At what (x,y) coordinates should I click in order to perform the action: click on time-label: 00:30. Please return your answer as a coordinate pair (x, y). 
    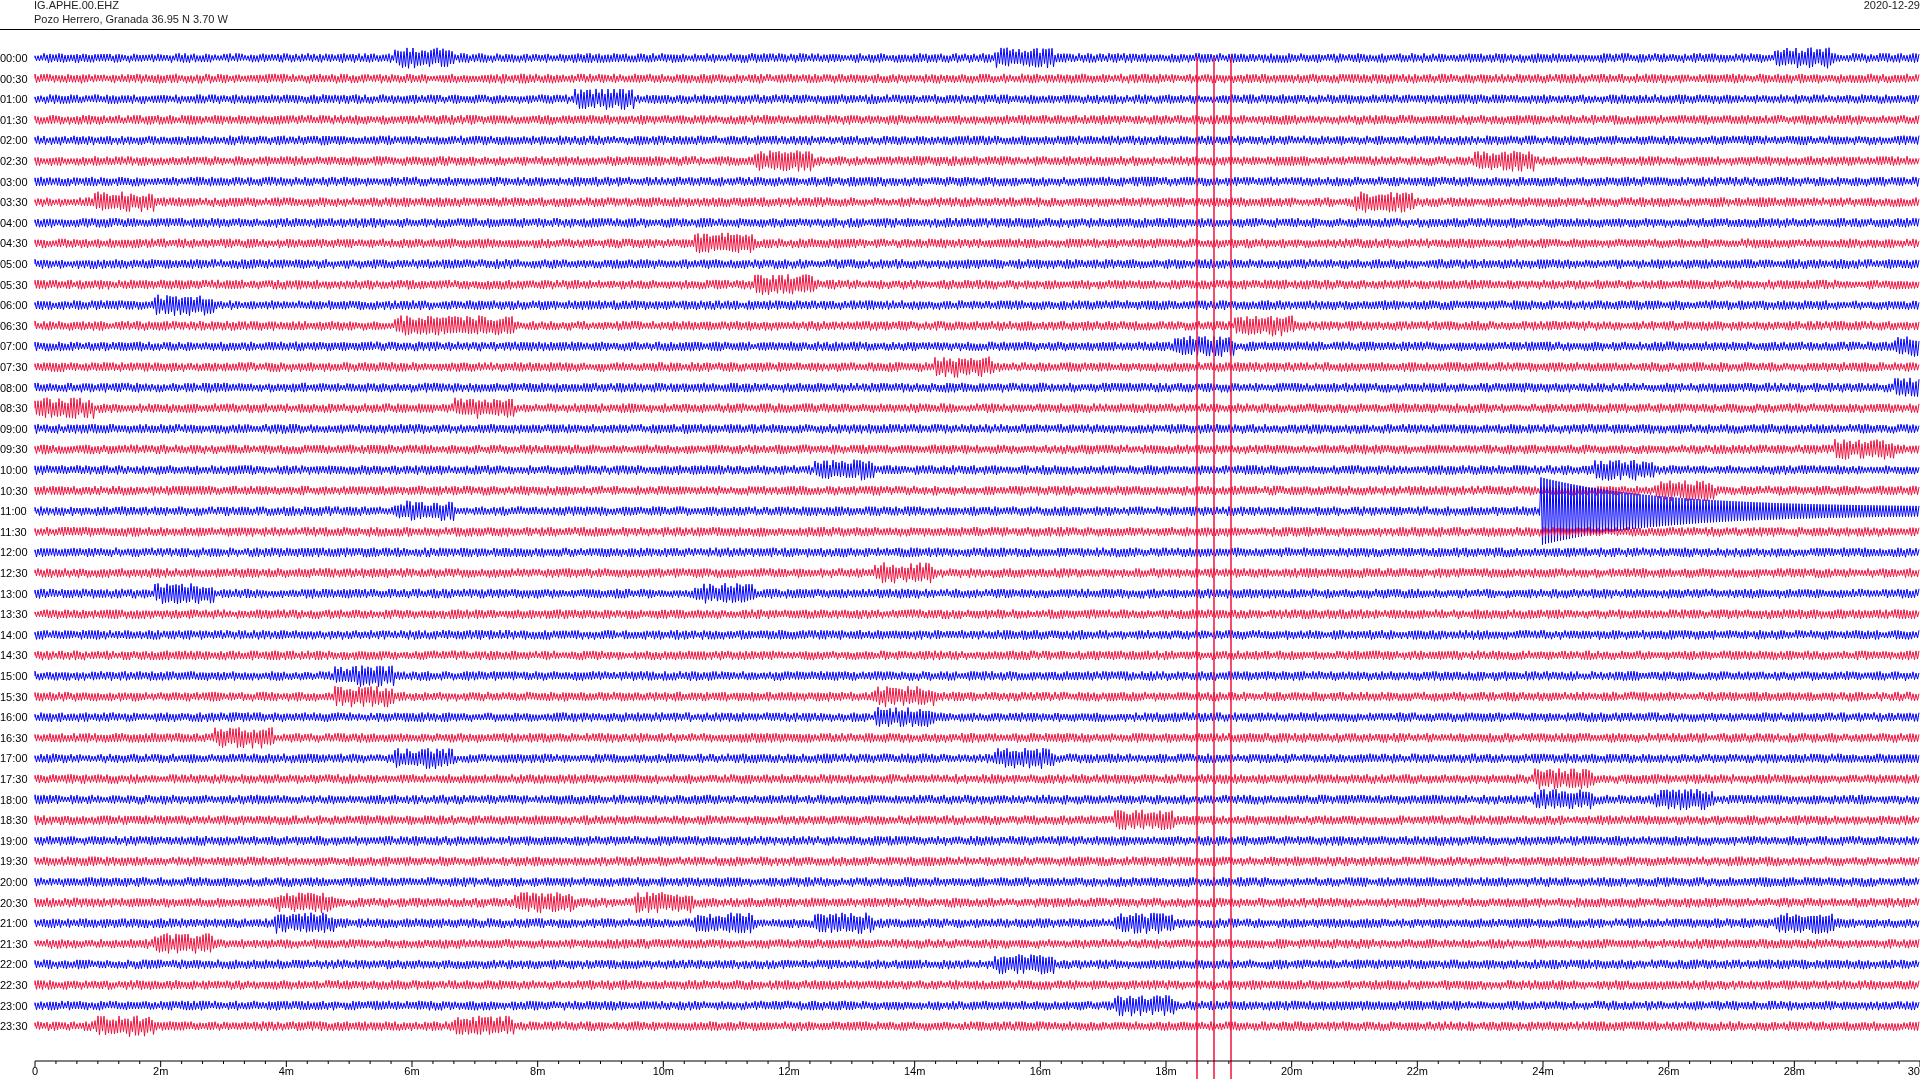
    Looking at the image, I should click on (14, 78).